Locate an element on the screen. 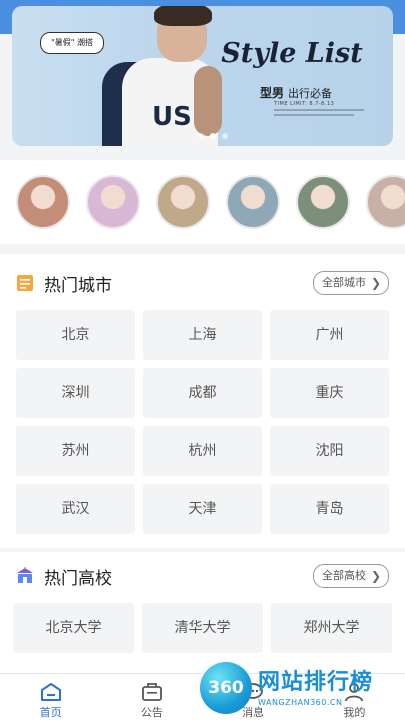  watermark-logo: 360 网站排行榜 WANGZHAN360.CN is located at coordinates (302, 690).